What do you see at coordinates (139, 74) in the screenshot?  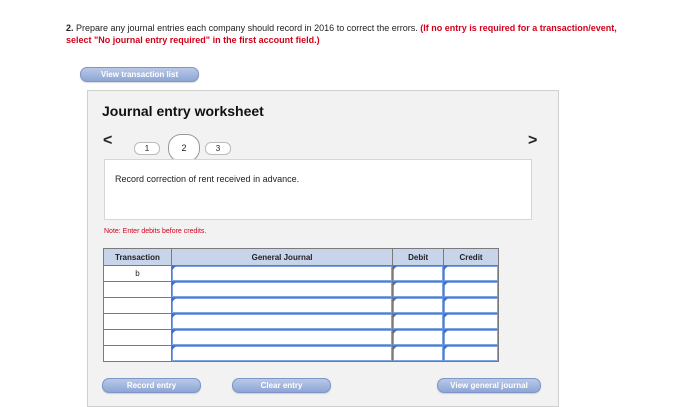 I see `view-transaction-list-button: View transaction list` at bounding box center [139, 74].